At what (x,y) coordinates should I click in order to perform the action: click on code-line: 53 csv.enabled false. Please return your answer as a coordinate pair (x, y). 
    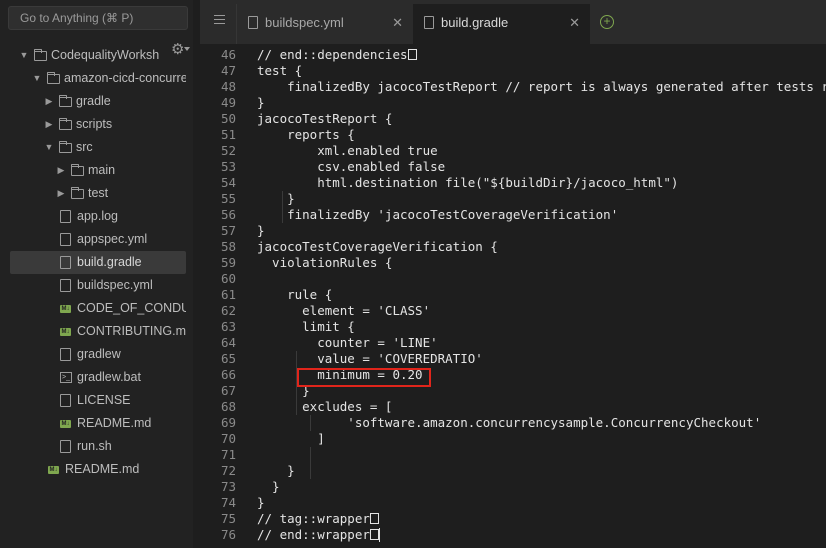
    Looking at the image, I should click on (513, 167).